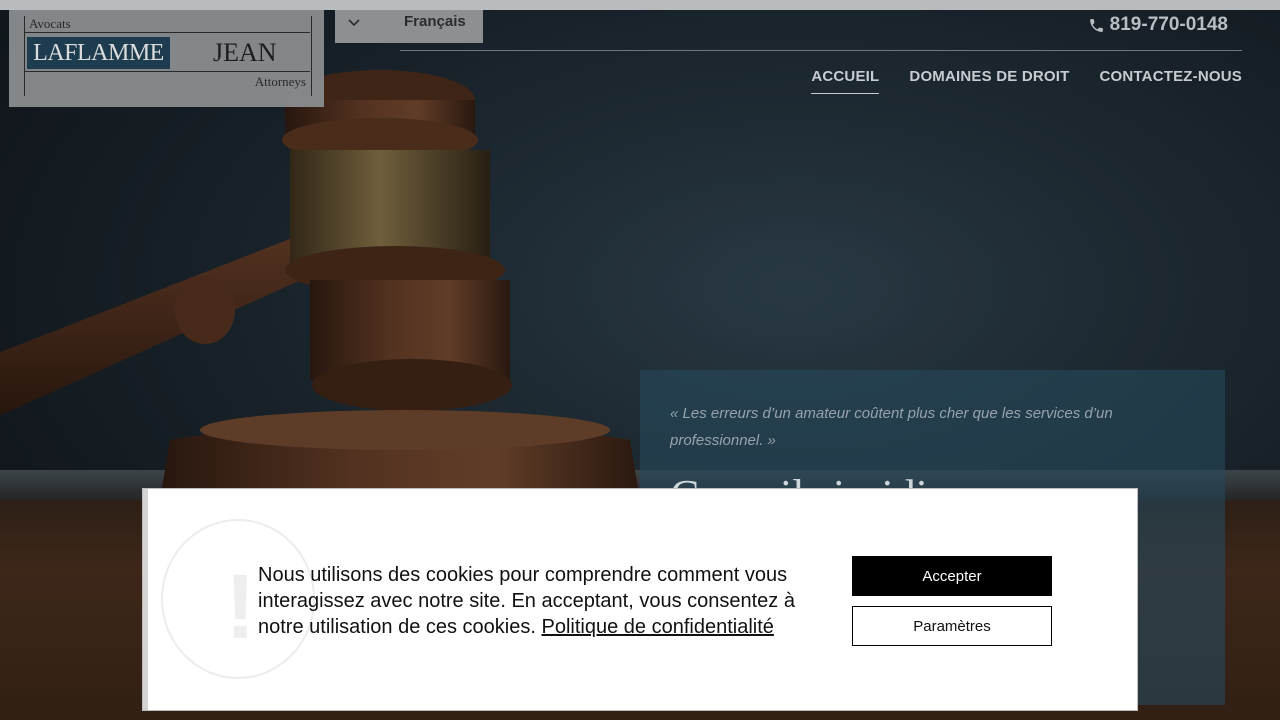 This screenshot has width=1280, height=720. I want to click on phone-icon, so click(1096, 25).